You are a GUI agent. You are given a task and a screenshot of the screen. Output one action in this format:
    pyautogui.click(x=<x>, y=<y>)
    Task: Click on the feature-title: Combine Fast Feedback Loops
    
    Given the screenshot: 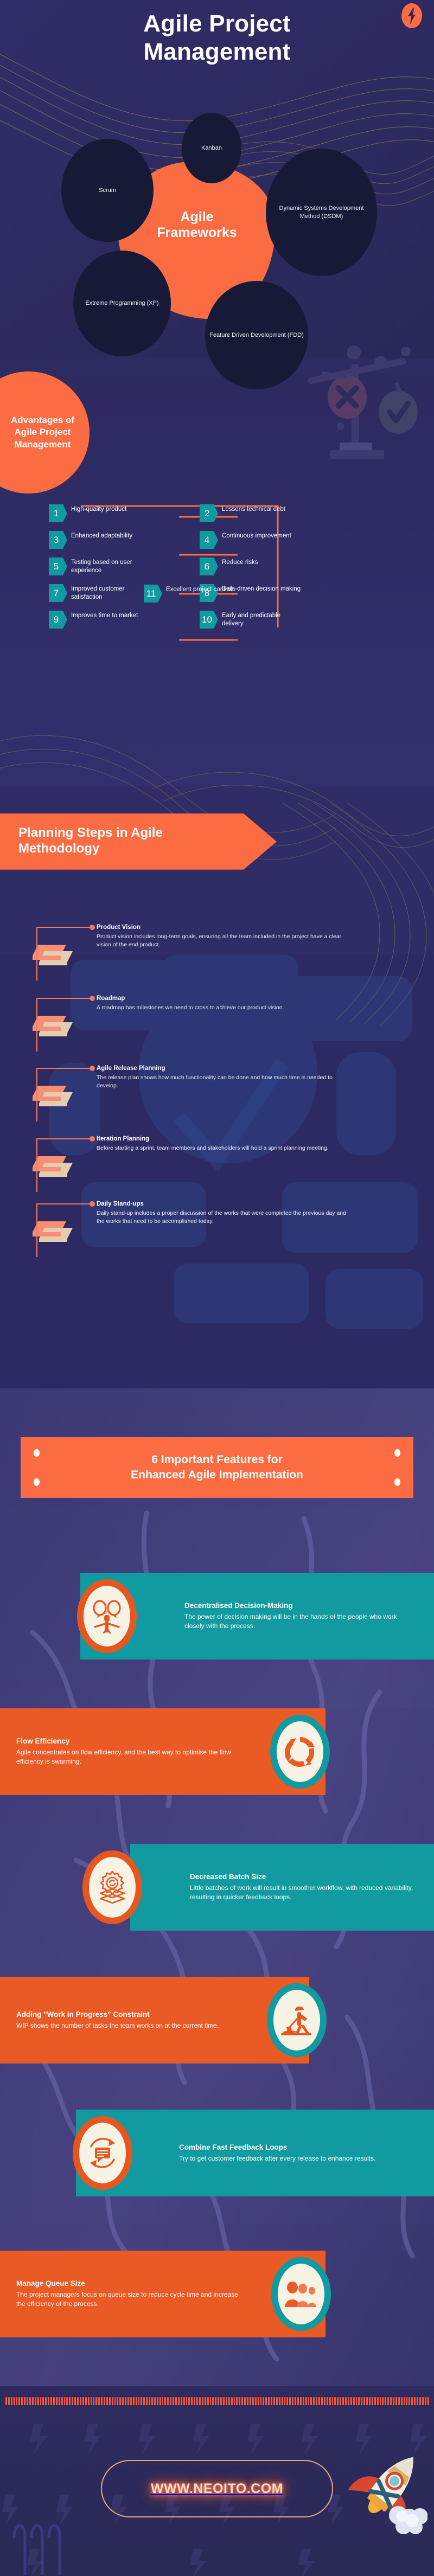 What is the action you would take?
    pyautogui.click(x=233, y=2147)
    